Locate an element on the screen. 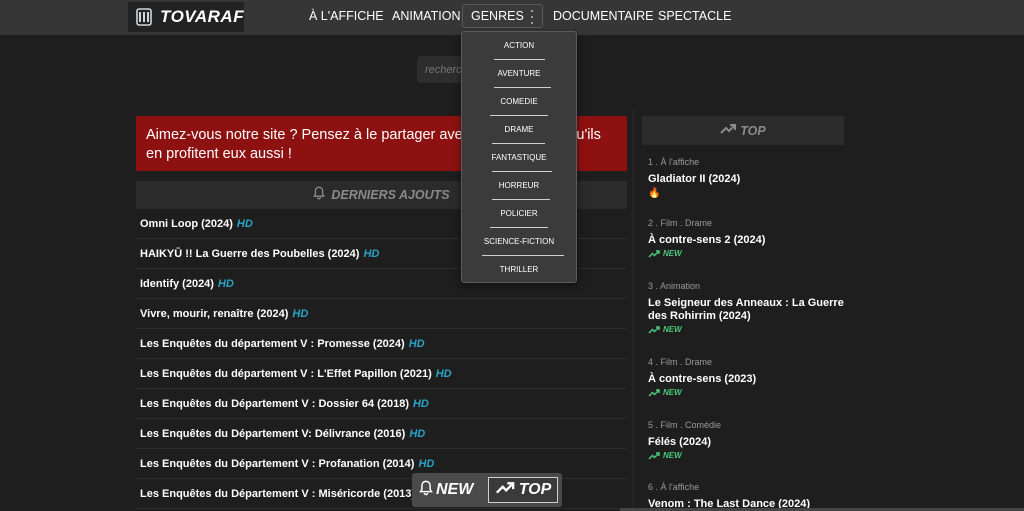 This screenshot has width=1024, height=511. genre-item-policier: POLICIER is located at coordinates (519, 213).